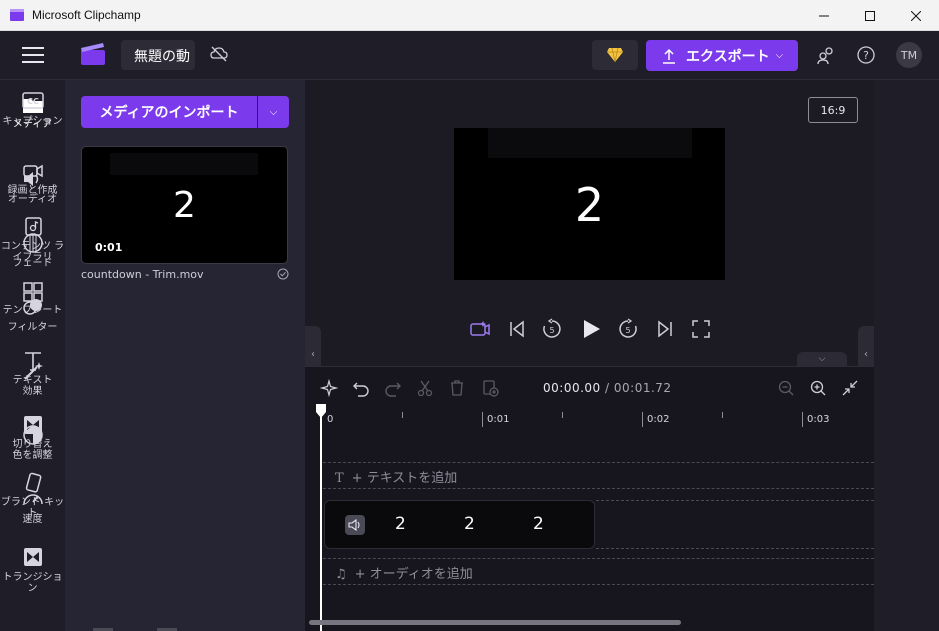 The height and width of the screenshot is (631, 939). What do you see at coordinates (330, 419) in the screenshot?
I see `ruler-tick-label: 0` at bounding box center [330, 419].